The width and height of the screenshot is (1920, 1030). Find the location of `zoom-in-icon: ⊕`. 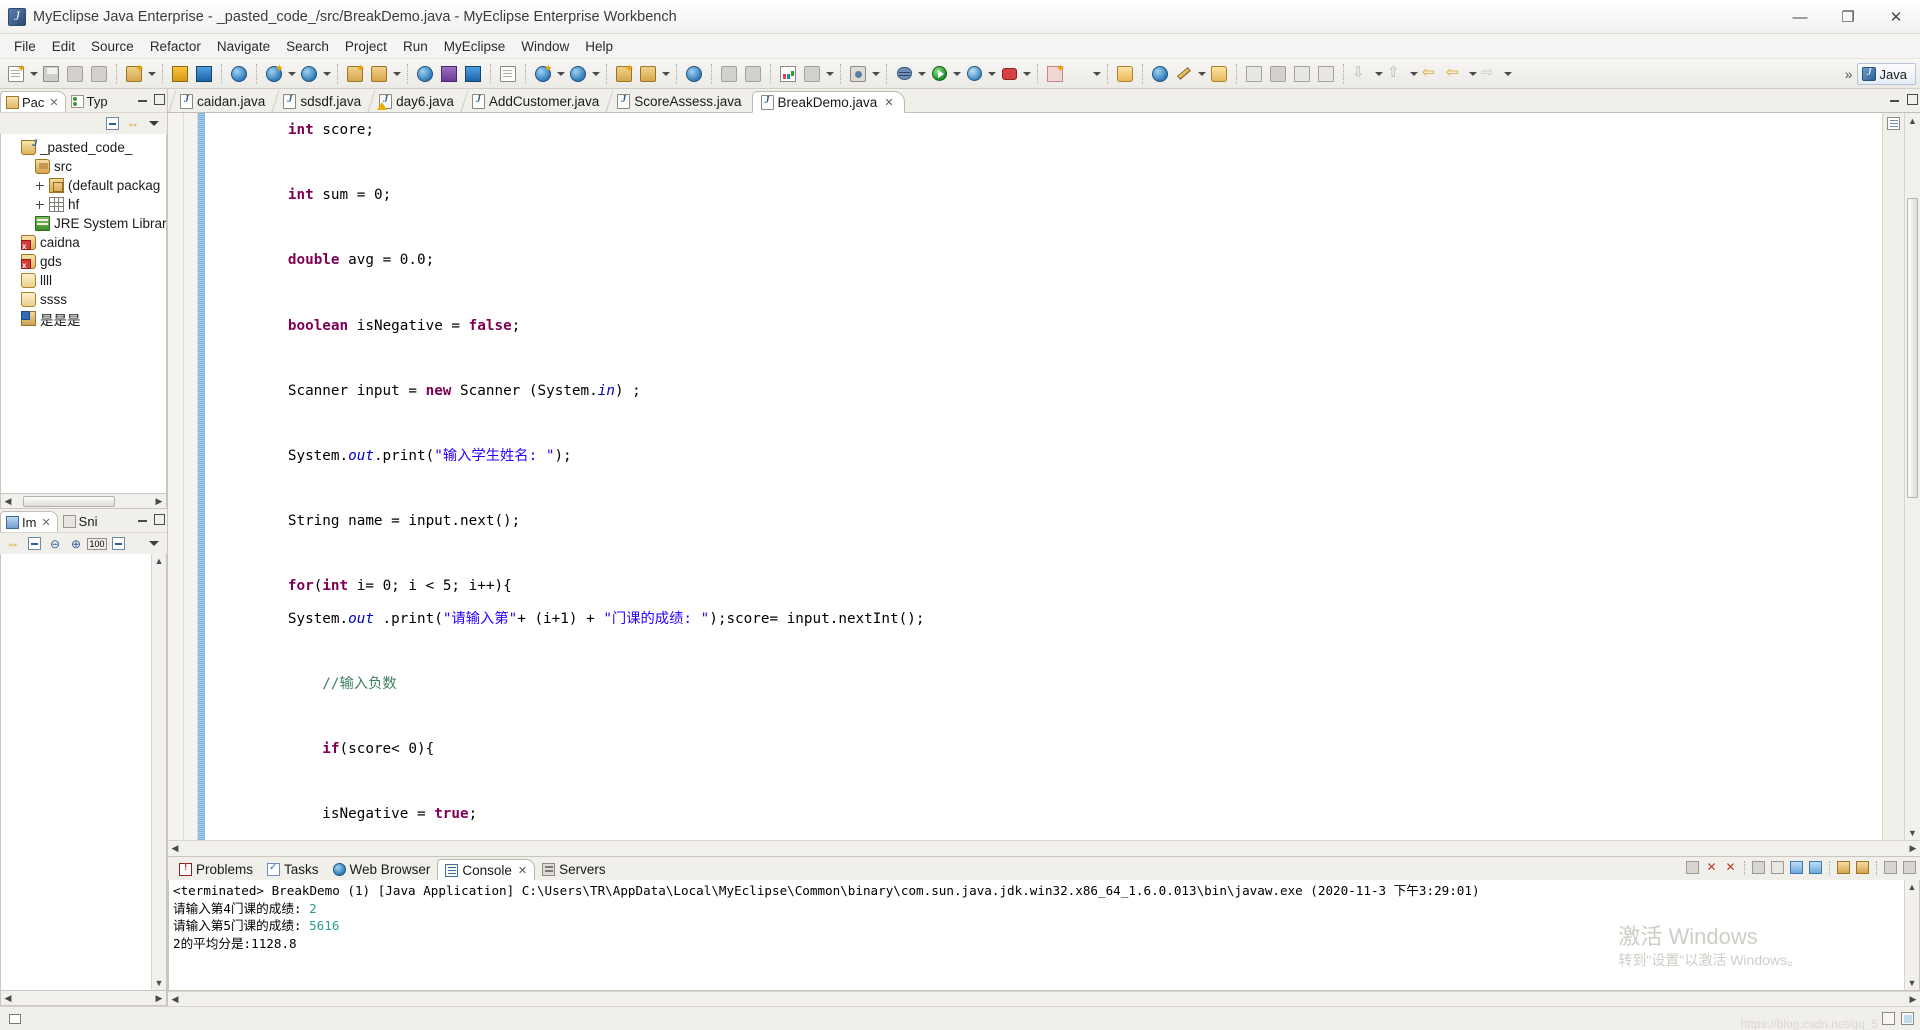

zoom-in-icon: ⊕ is located at coordinates (76, 544).